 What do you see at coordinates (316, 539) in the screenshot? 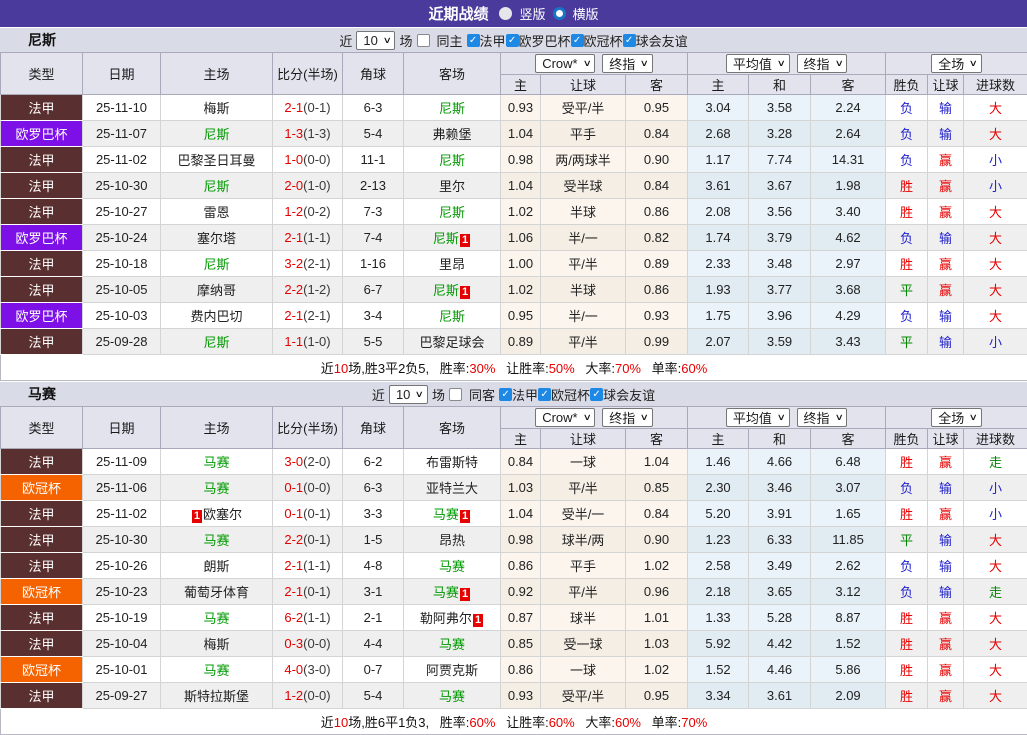
I see `halftime-score: (0-1)` at bounding box center [316, 539].